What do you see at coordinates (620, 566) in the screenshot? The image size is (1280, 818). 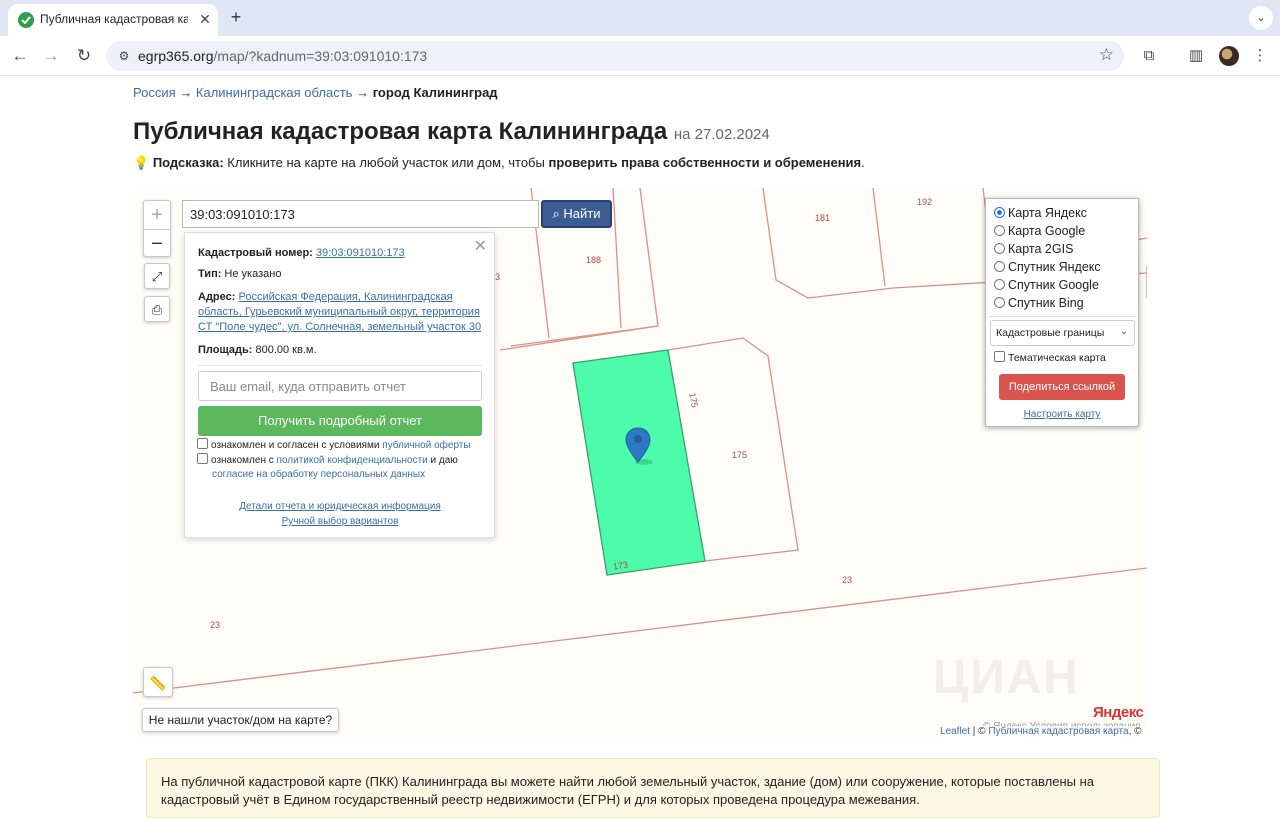 I see `parcel-label-173: 173` at bounding box center [620, 566].